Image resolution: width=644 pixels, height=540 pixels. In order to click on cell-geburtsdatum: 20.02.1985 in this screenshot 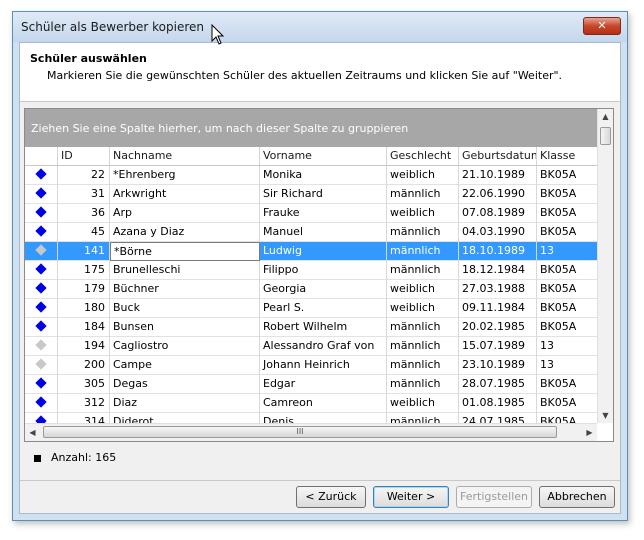, I will do `click(498, 327)`.